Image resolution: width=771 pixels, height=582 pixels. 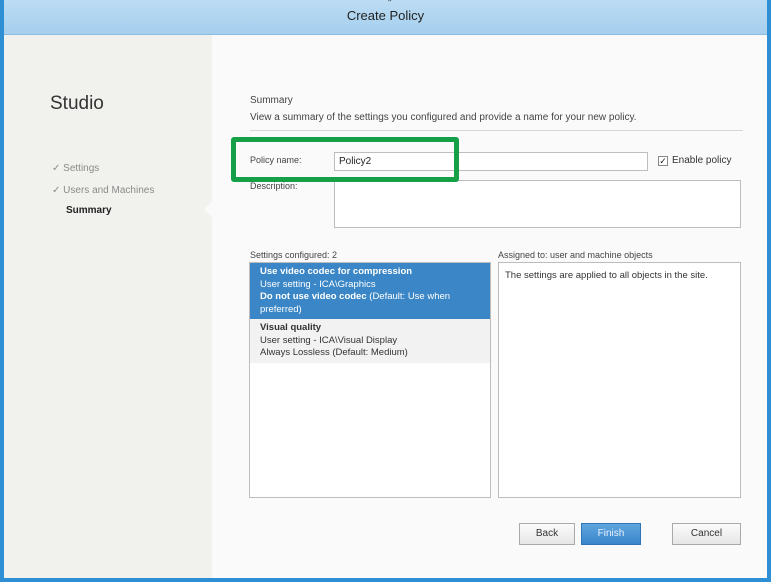 What do you see at coordinates (81, 168) in the screenshot?
I see `step-label: Settings` at bounding box center [81, 168].